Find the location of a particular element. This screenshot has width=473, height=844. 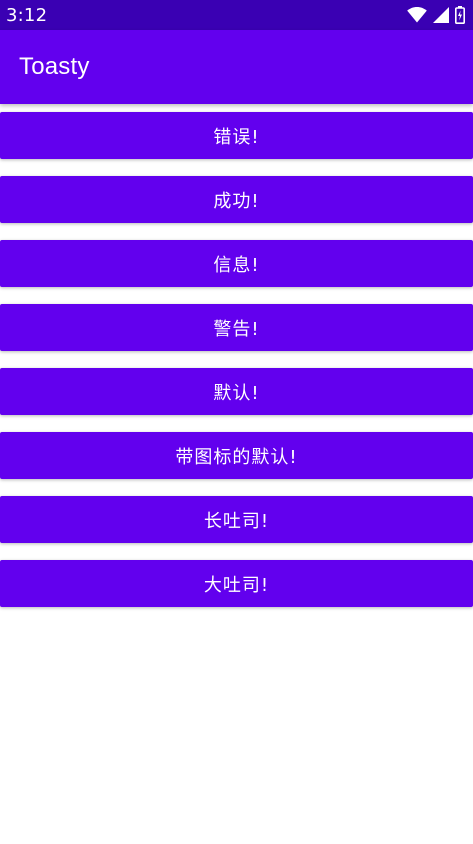

status-icons is located at coordinates (436, 15).